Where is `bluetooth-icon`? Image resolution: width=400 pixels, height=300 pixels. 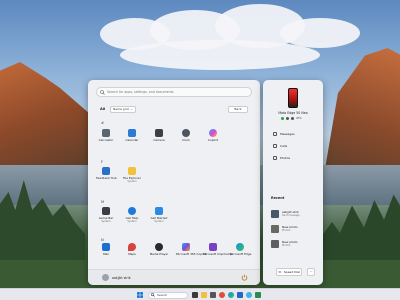
bluetooth-icon is located at coordinates (287, 118).